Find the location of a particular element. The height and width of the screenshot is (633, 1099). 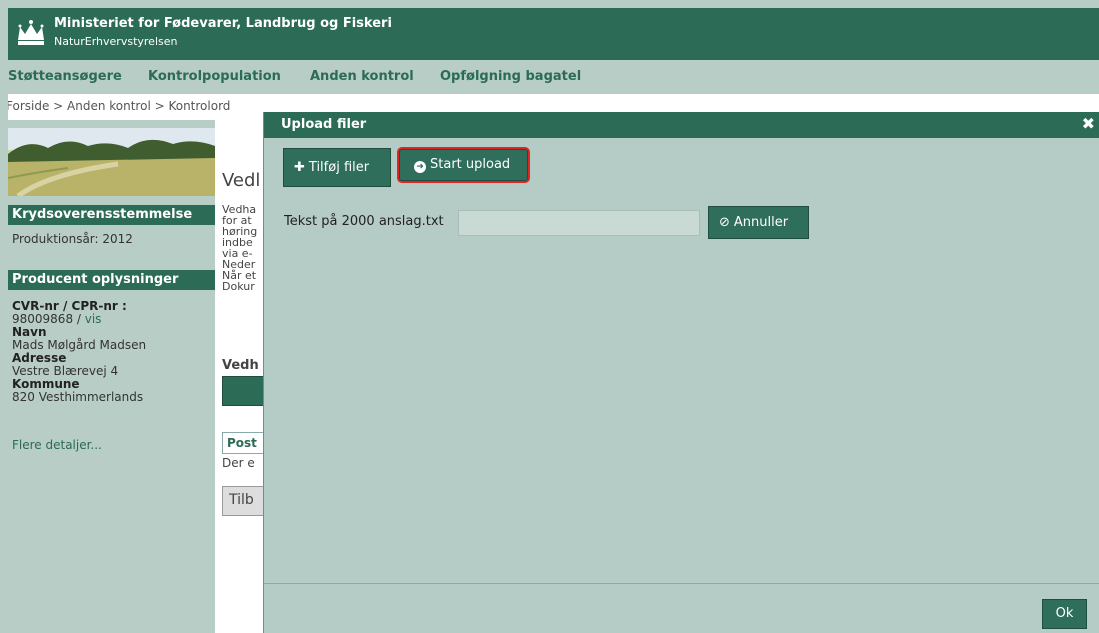

cvr-value: 98009868 is located at coordinates (43, 319).